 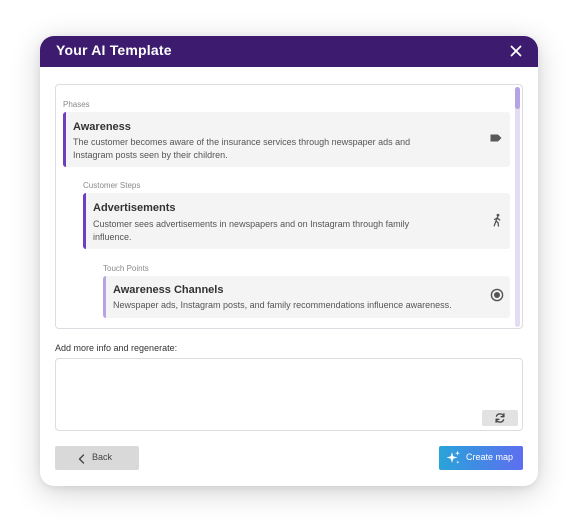 I want to click on phases-label: Phases, so click(x=76, y=104).